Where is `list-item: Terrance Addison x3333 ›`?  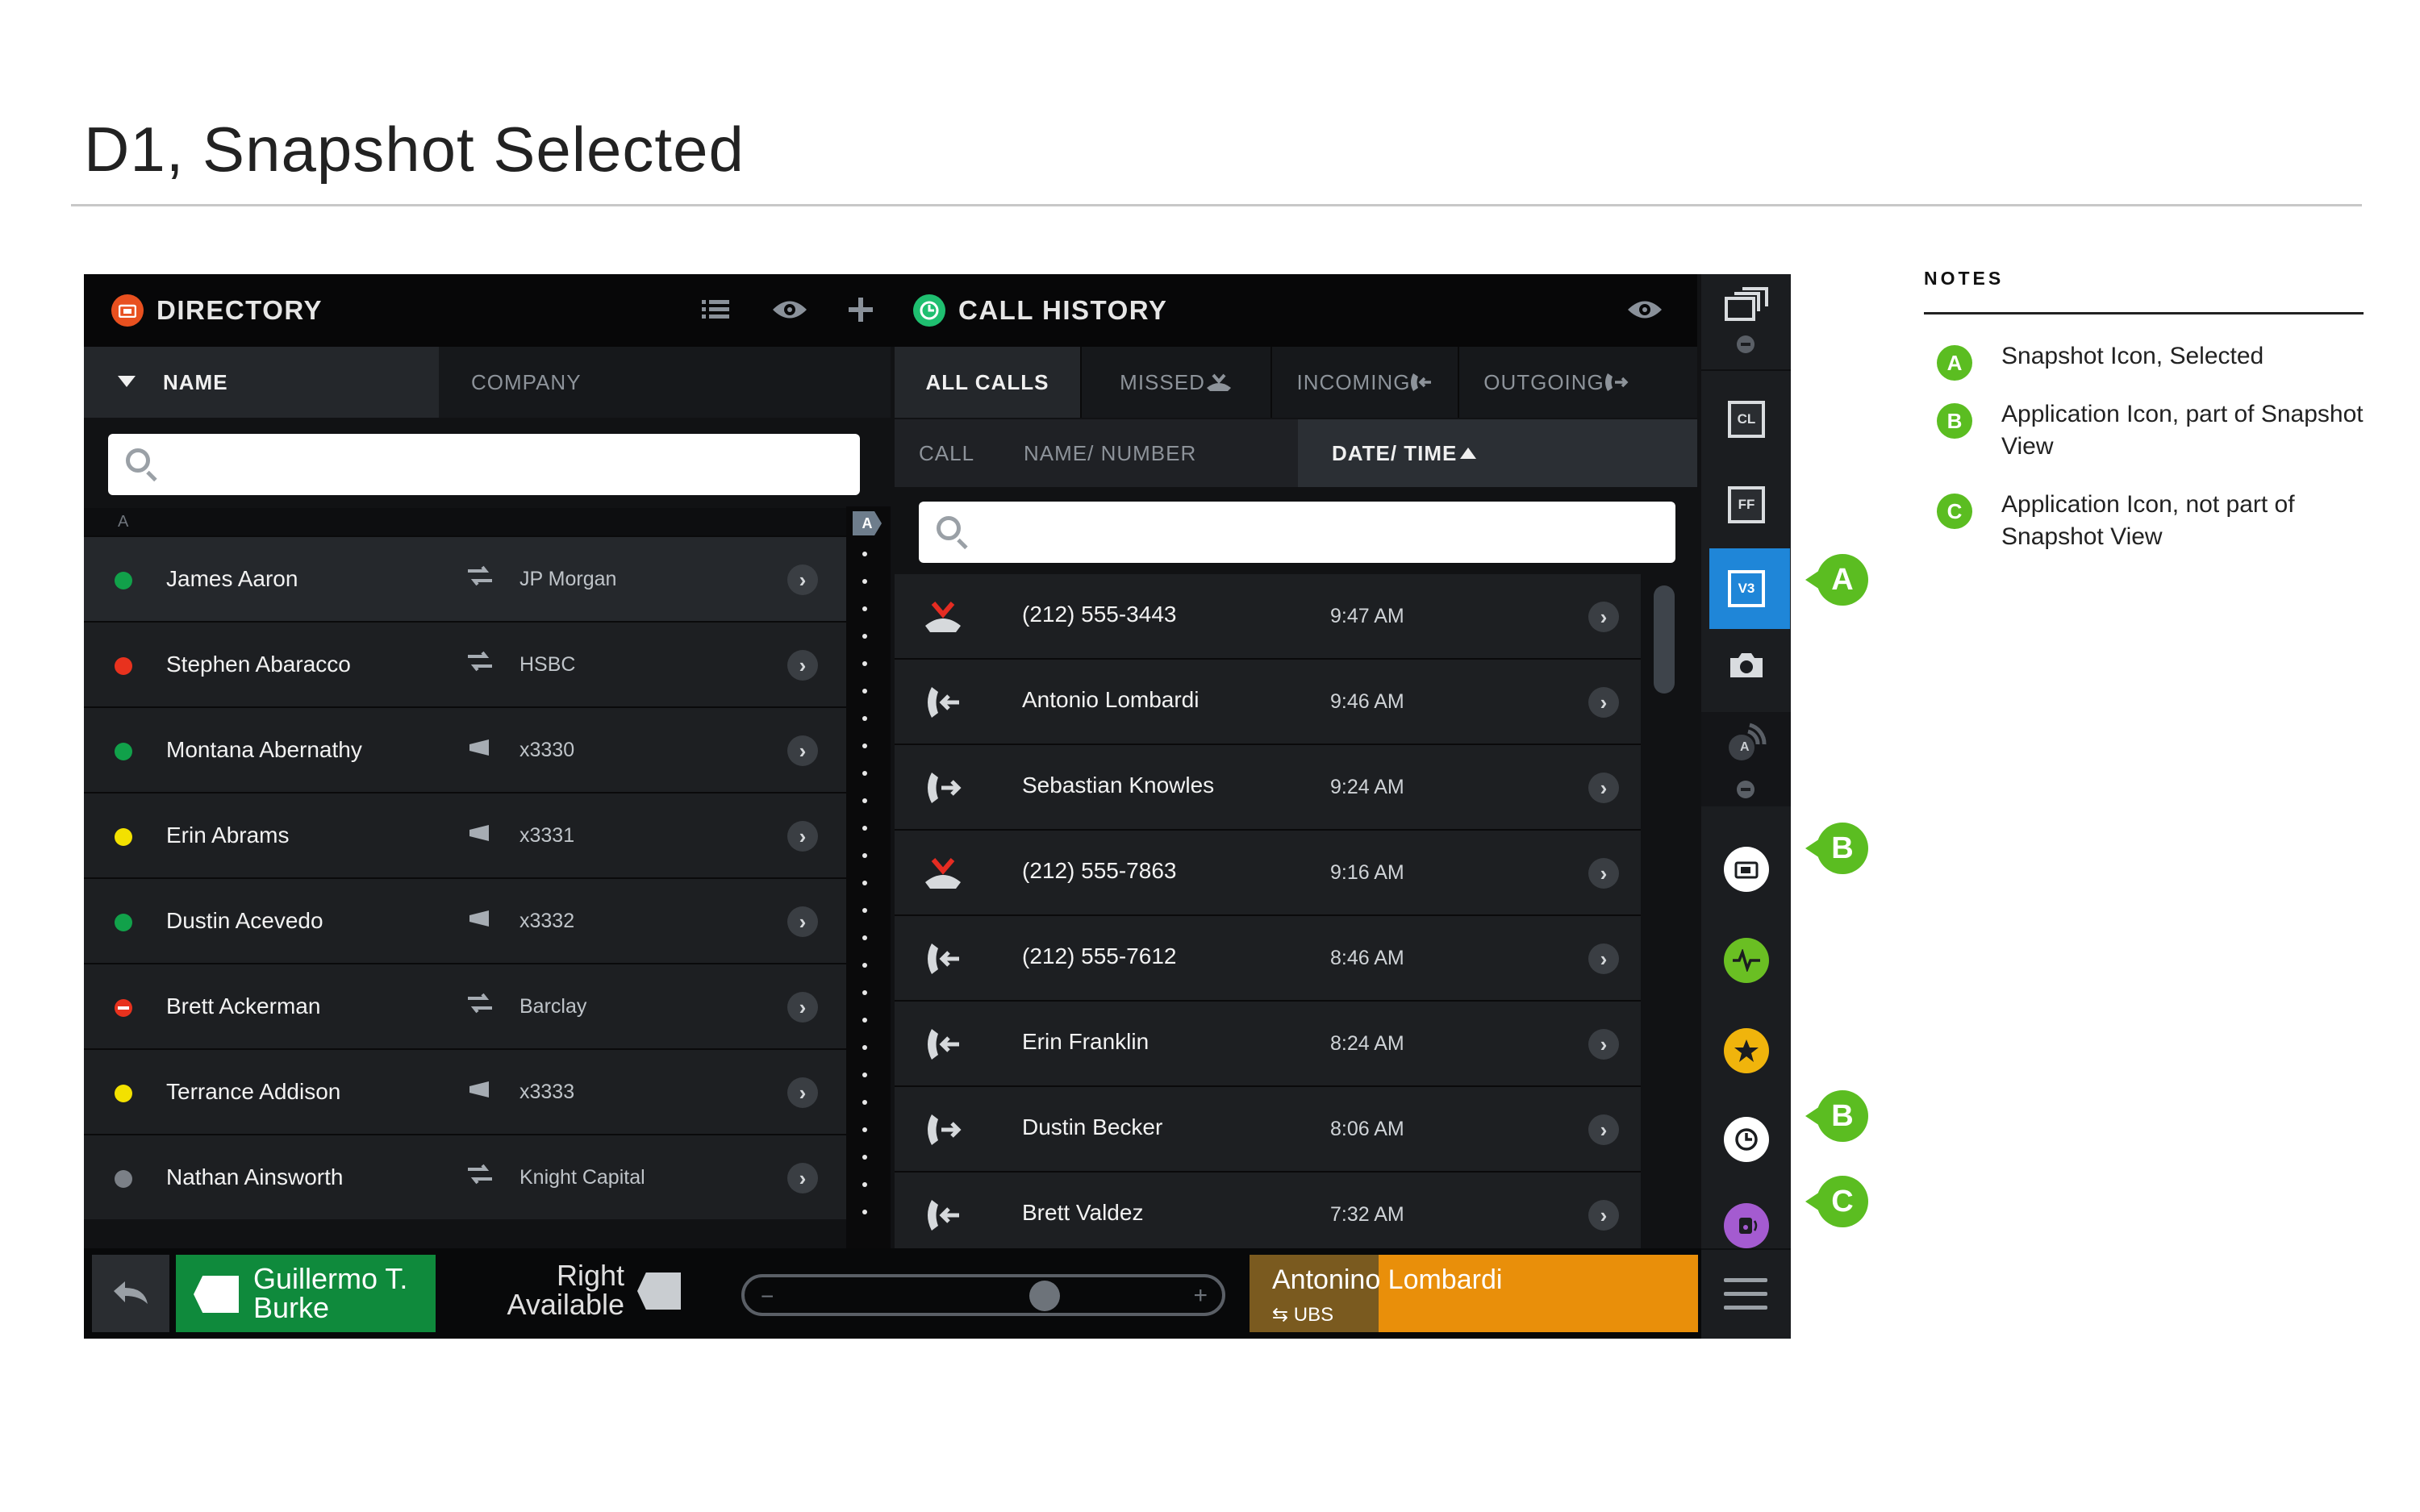
list-item: Terrance Addison x3333 › is located at coordinates (465, 1091).